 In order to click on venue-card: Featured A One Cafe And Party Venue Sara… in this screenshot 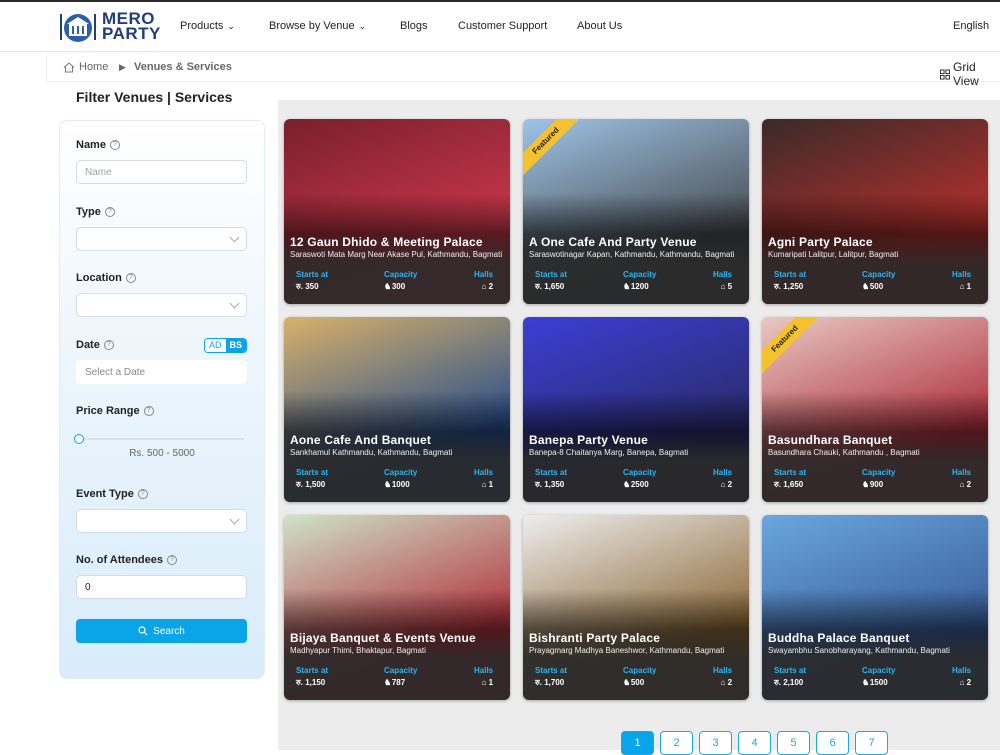, I will do `click(636, 211)`.